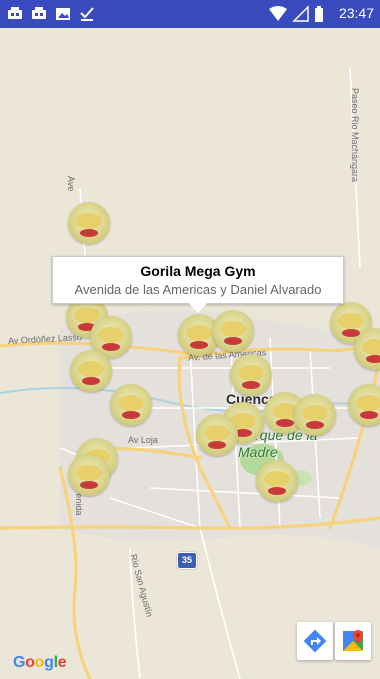  What do you see at coordinates (63, 14) in the screenshot?
I see `image-icon` at bounding box center [63, 14].